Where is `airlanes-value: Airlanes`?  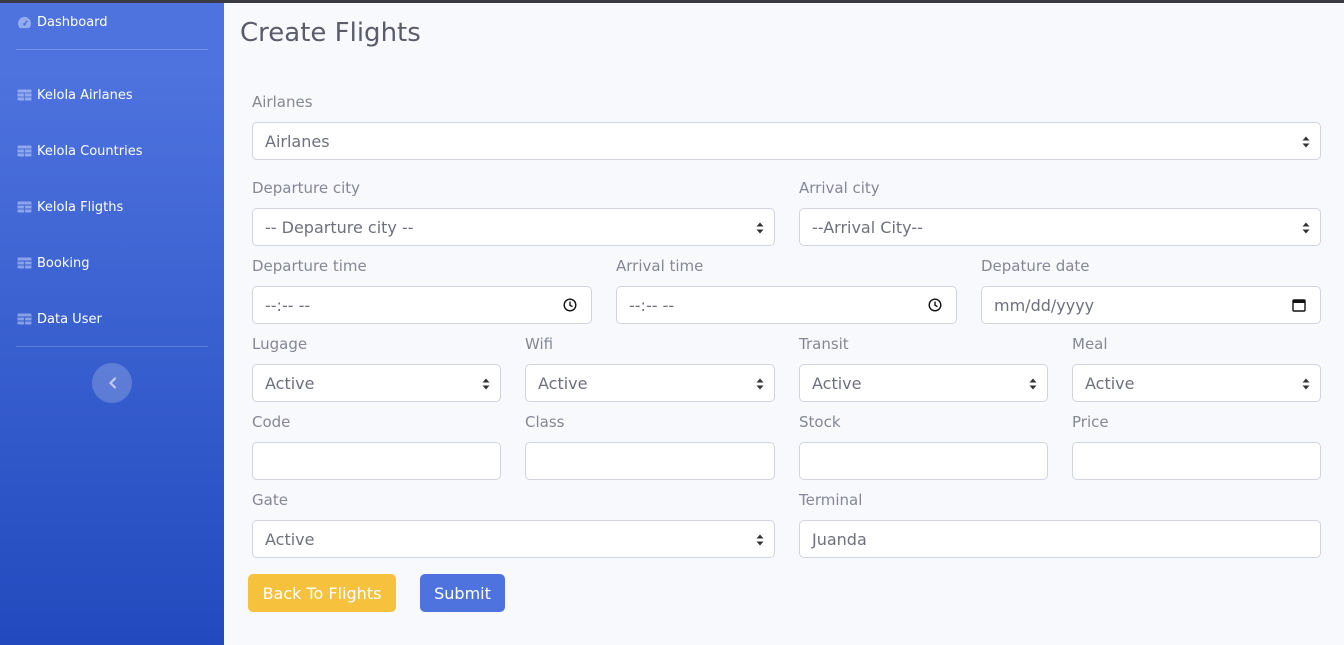 airlanes-value: Airlanes is located at coordinates (297, 141).